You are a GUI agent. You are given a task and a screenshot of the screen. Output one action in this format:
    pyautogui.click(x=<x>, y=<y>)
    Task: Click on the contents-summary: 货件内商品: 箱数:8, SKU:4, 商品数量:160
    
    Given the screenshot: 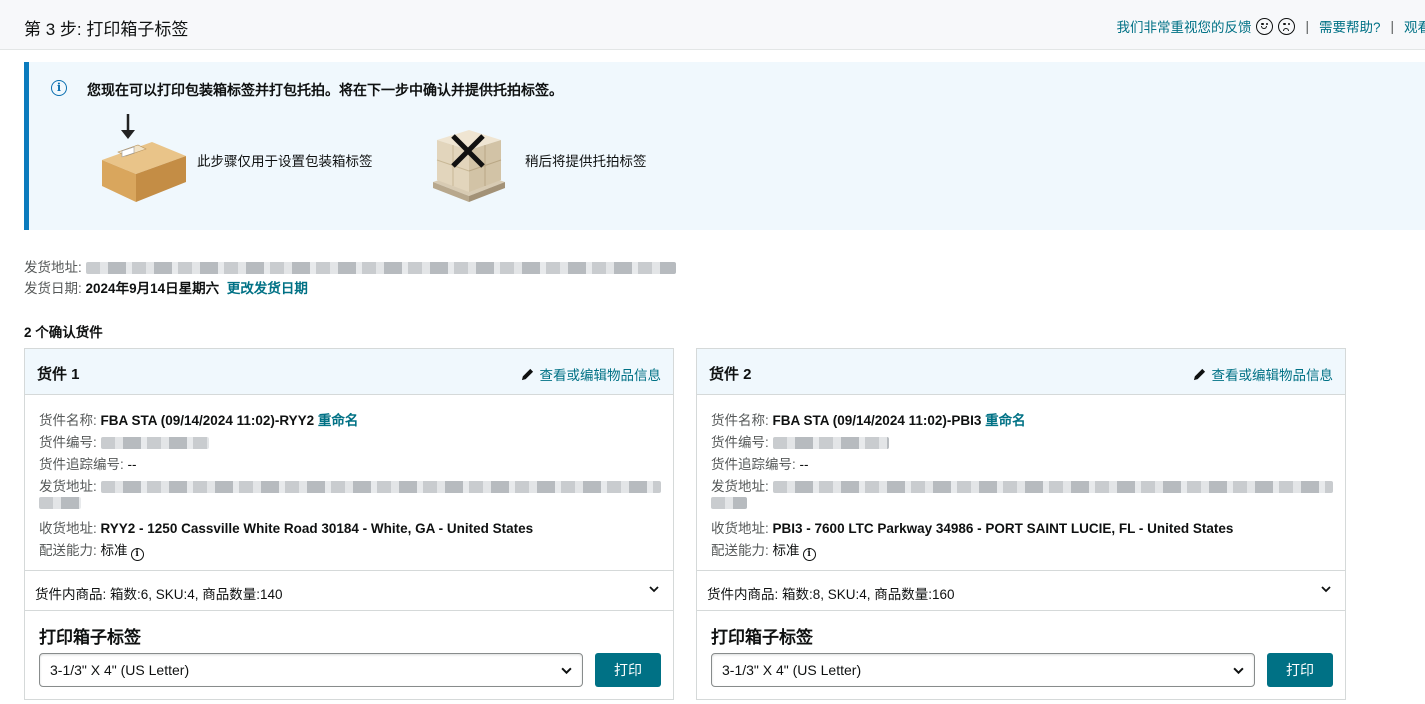 What is the action you would take?
    pyautogui.click(x=831, y=594)
    